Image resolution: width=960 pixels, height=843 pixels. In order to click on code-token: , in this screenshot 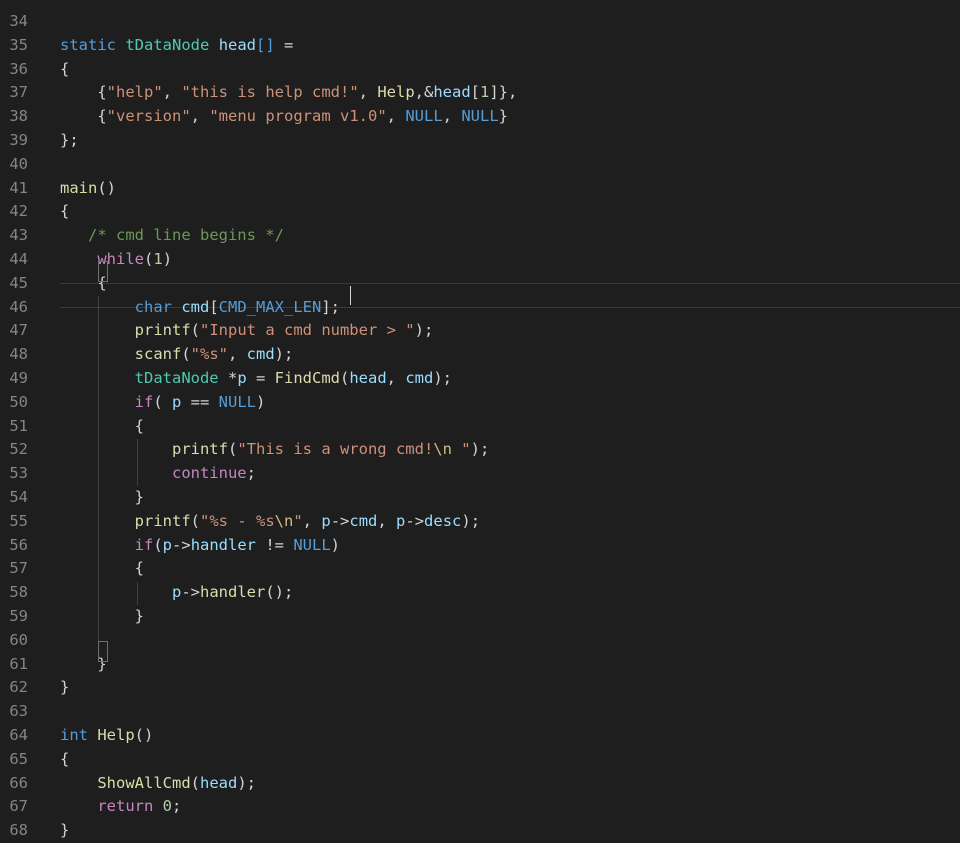, I will do `click(237, 354)`.